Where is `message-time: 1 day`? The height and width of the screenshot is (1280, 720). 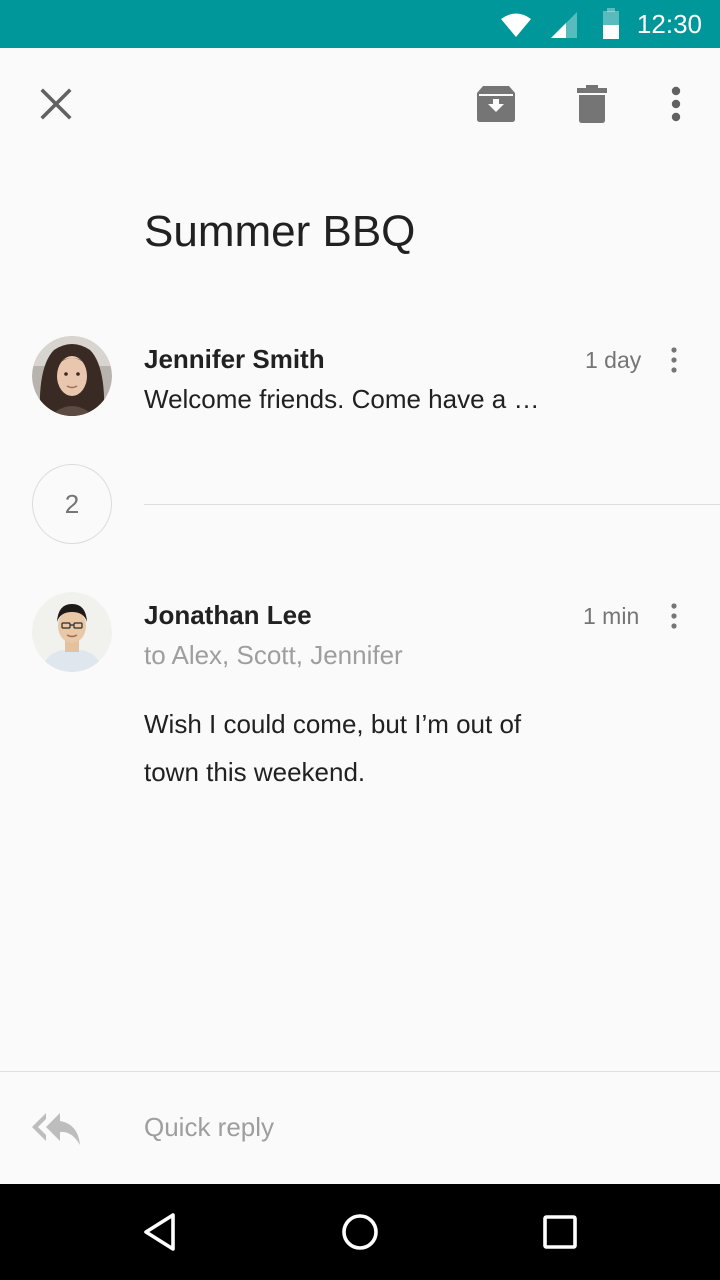
message-time: 1 day is located at coordinates (613, 360).